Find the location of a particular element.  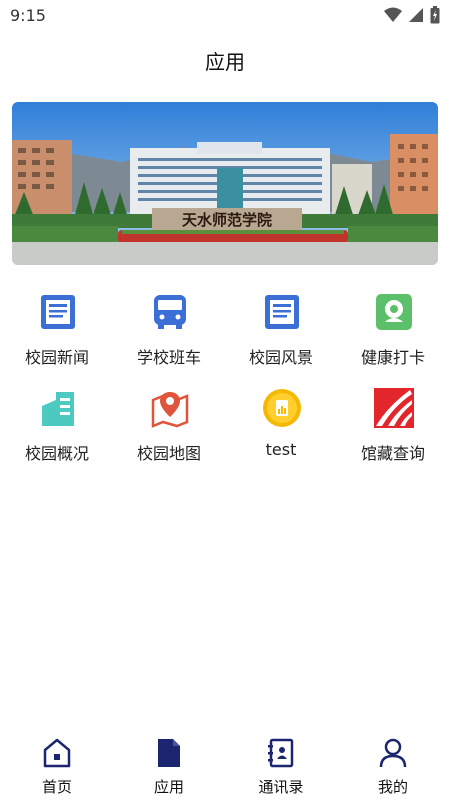

tab-home: 首页 is located at coordinates (57, 765).